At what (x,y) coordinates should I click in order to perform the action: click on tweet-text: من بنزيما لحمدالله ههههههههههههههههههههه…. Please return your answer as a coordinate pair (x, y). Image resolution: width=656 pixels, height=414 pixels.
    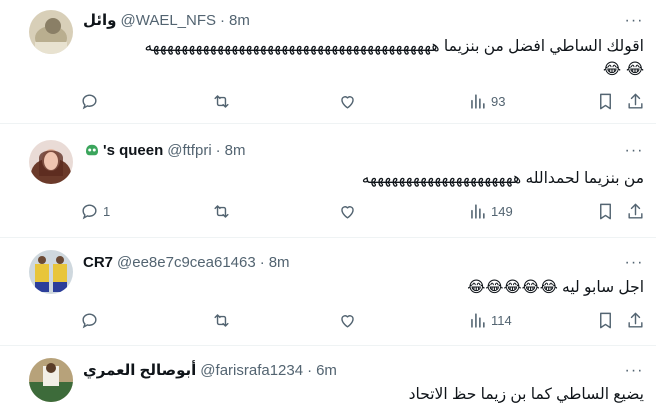
    Looking at the image, I should click on (363, 179).